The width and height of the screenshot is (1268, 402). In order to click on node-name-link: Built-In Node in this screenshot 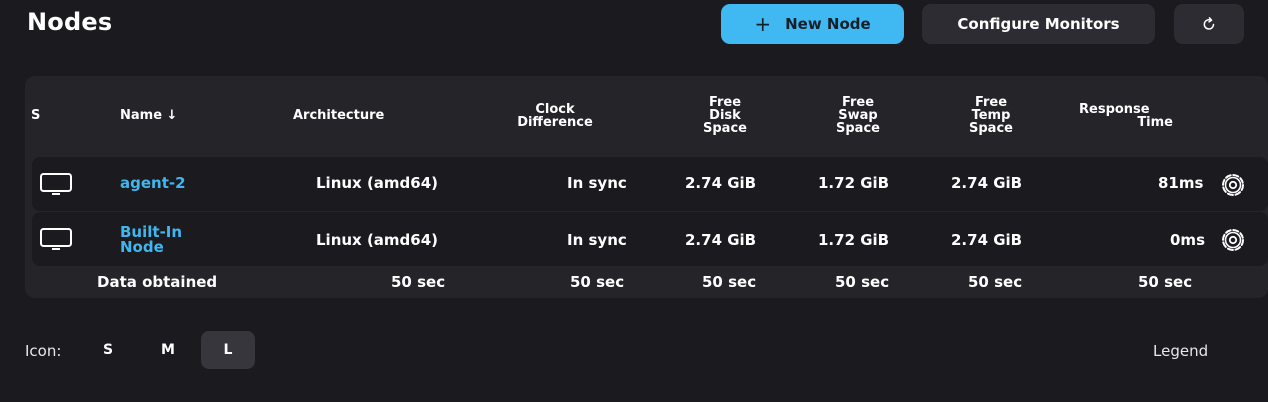, I will do `click(151, 240)`.